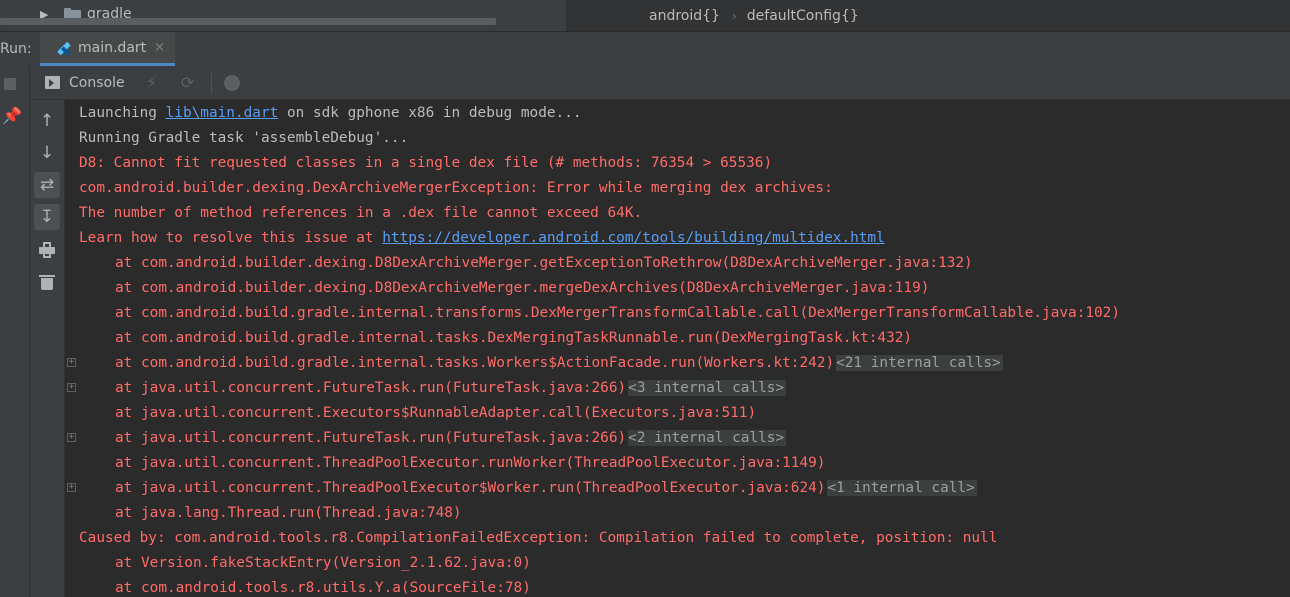 This screenshot has height=597, width=1290. I want to click on console-text: Launching, so click(122, 113).